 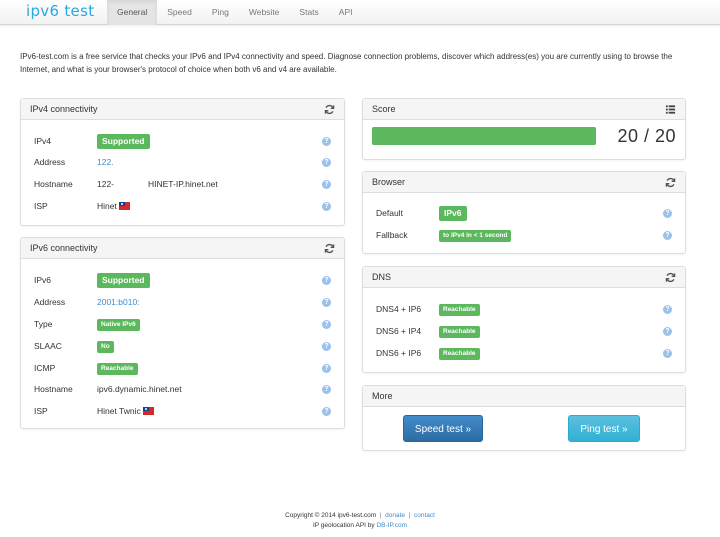 I want to click on more-body: Speed test » Ping test », so click(x=524, y=428).